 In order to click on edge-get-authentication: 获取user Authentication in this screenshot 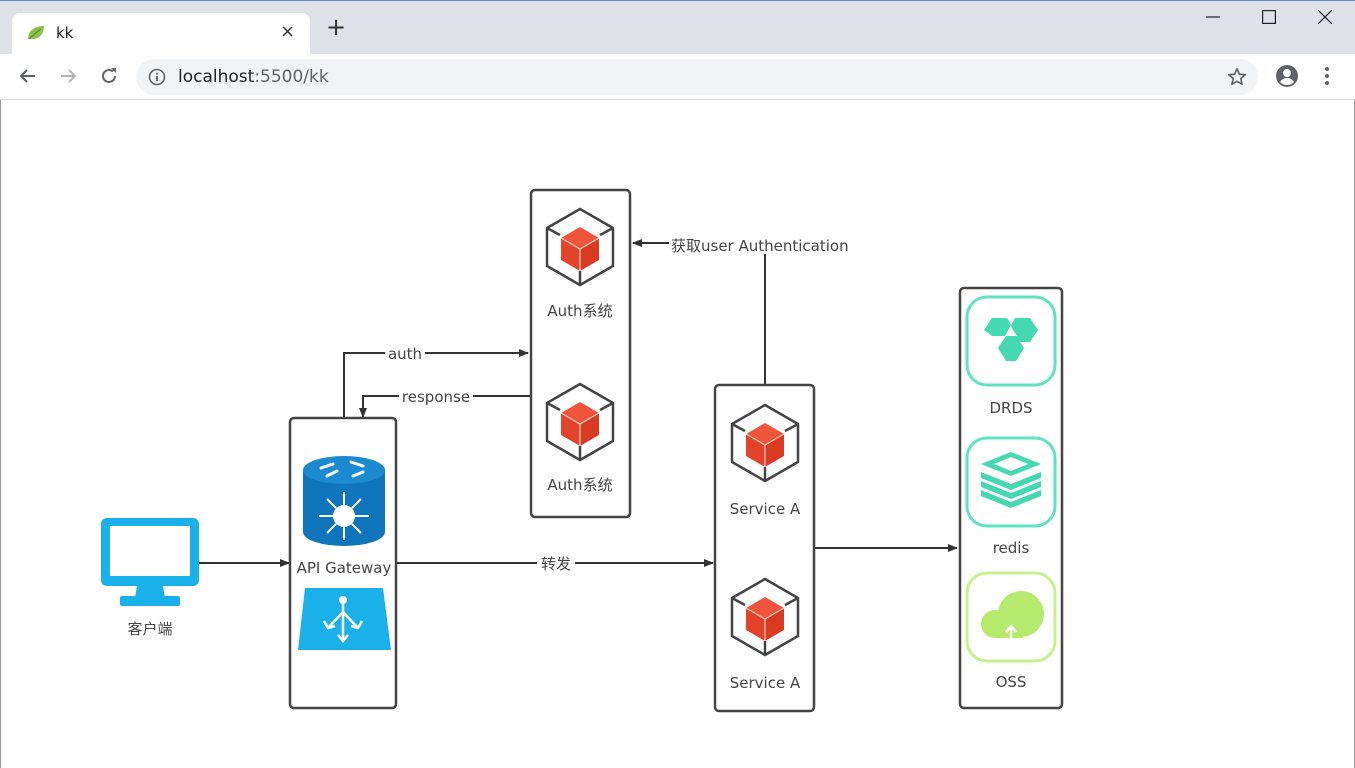, I will do `click(740, 310)`.